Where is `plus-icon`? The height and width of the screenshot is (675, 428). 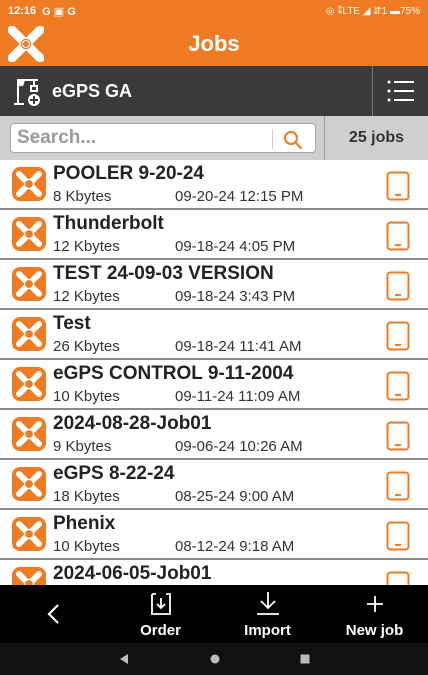 plus-icon is located at coordinates (374, 603).